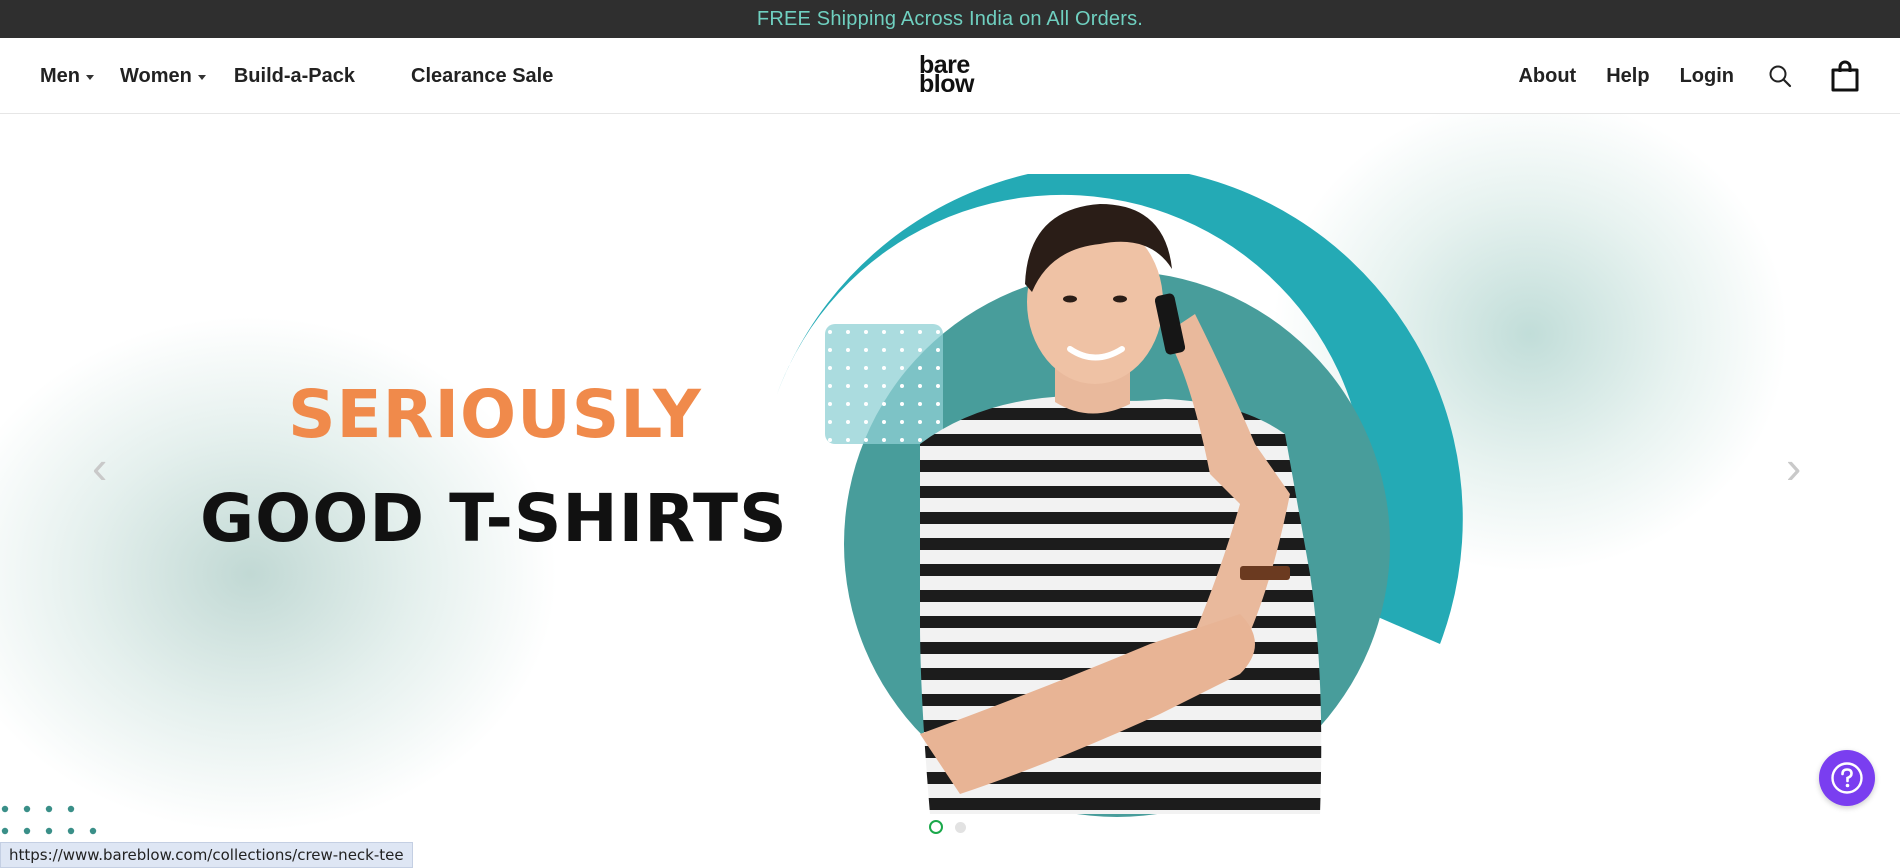 The height and width of the screenshot is (868, 1900). I want to click on nav-about-label: About, so click(1547, 75).